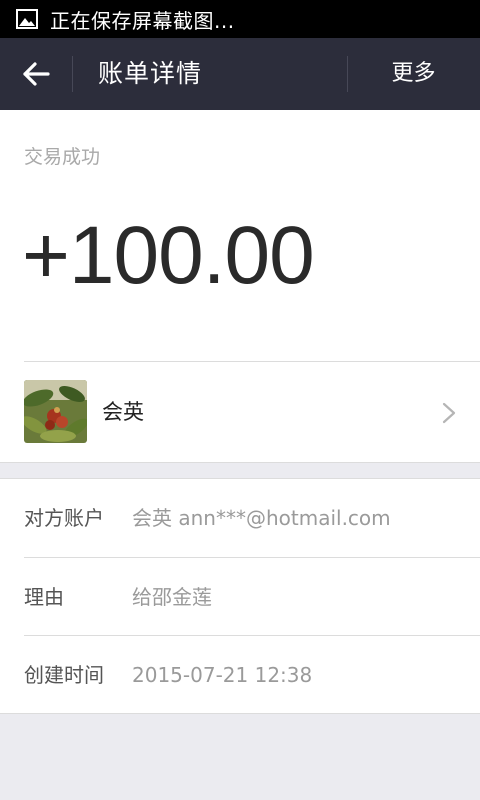 The image size is (480, 800). What do you see at coordinates (44, 597) in the screenshot?
I see `detail-label: 理由` at bounding box center [44, 597].